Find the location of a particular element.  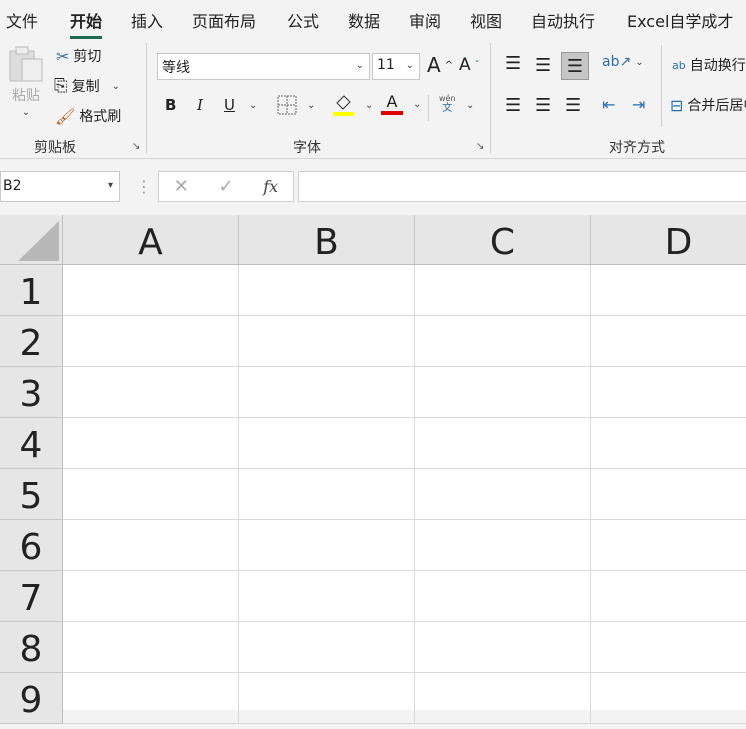

column-header-A: A is located at coordinates (151, 240).